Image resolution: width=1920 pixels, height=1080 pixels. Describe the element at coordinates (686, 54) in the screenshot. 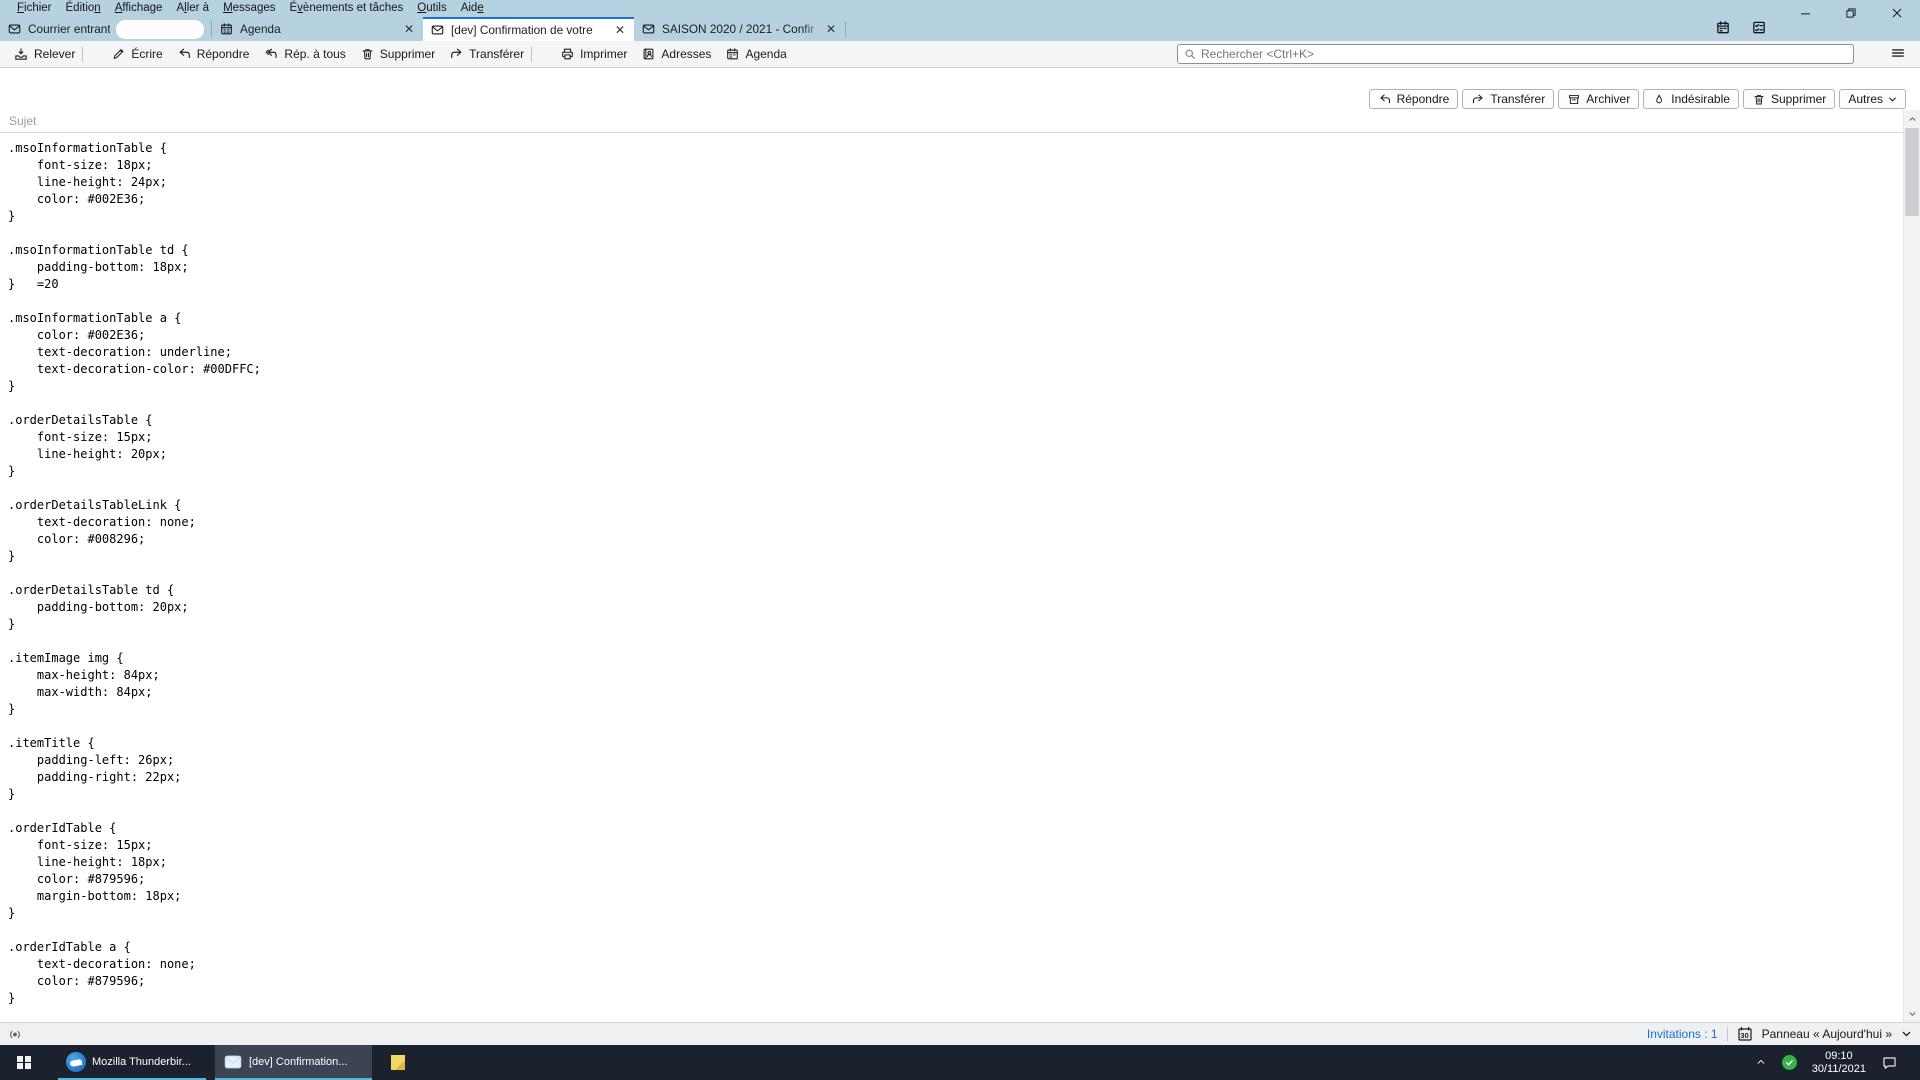

I see `button-label: Adresses` at that location.